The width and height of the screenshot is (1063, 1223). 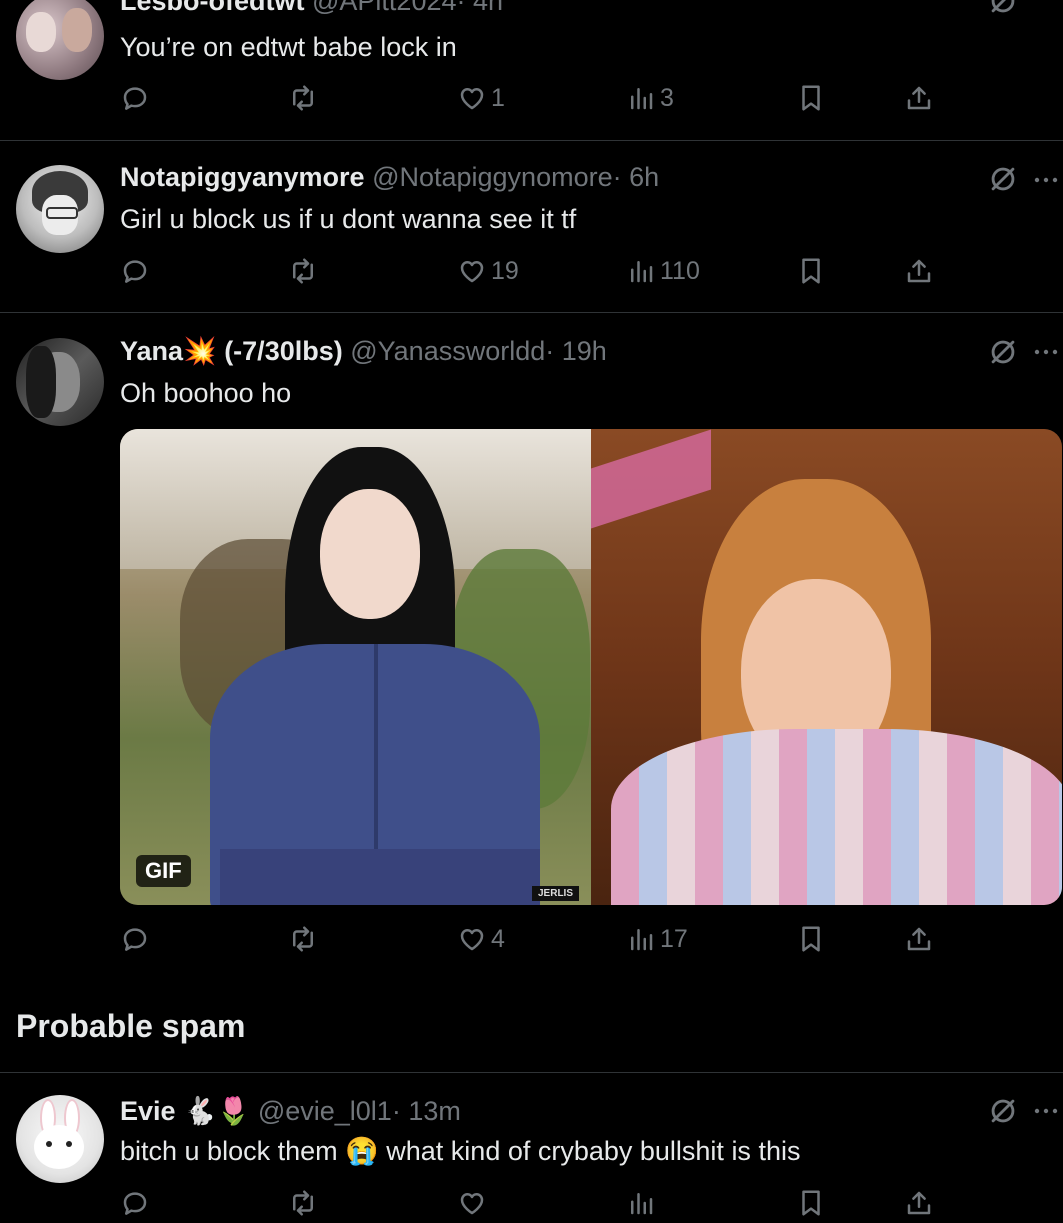 What do you see at coordinates (674, 938) in the screenshot?
I see `view-count: 17` at bounding box center [674, 938].